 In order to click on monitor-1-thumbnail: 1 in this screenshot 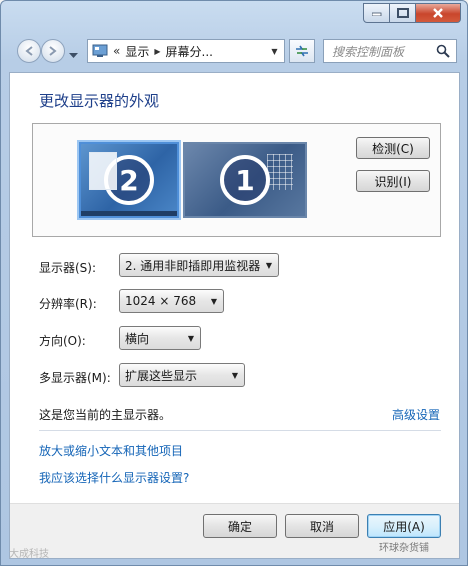, I will do `click(245, 180)`.